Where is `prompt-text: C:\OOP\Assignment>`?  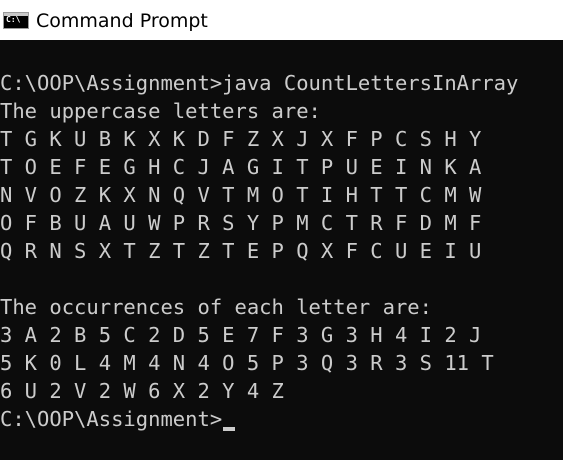
prompt-text: C:\OOP\Assignment> is located at coordinates (111, 419).